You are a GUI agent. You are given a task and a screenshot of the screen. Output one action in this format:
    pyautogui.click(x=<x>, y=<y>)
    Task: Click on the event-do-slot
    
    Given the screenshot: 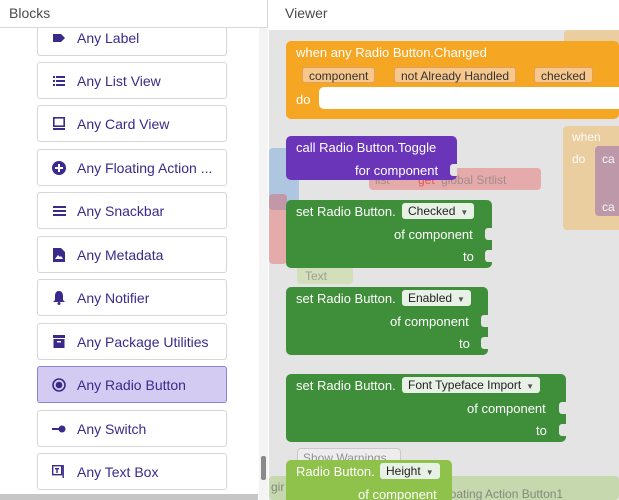 What is the action you would take?
    pyautogui.click(x=469, y=98)
    